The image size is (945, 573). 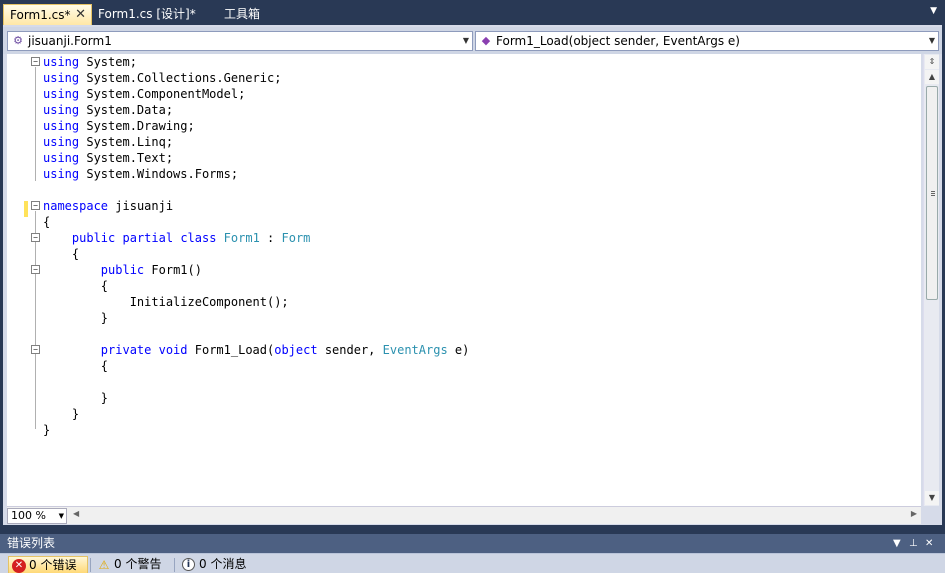 I want to click on scroll-up-icon: ▲, so click(x=932, y=77).